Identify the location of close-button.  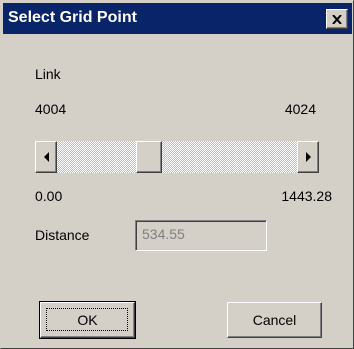
(337, 19).